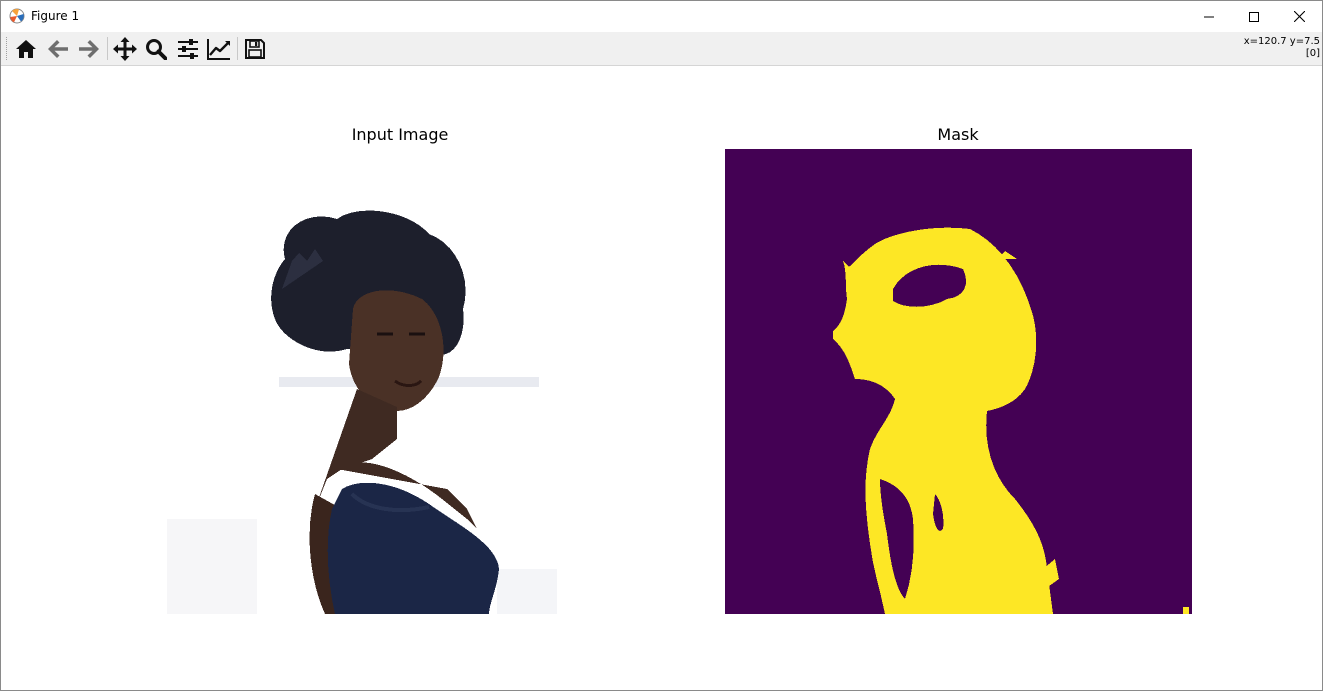 The width and height of the screenshot is (1323, 691). I want to click on line-chart-icon, so click(218, 49).